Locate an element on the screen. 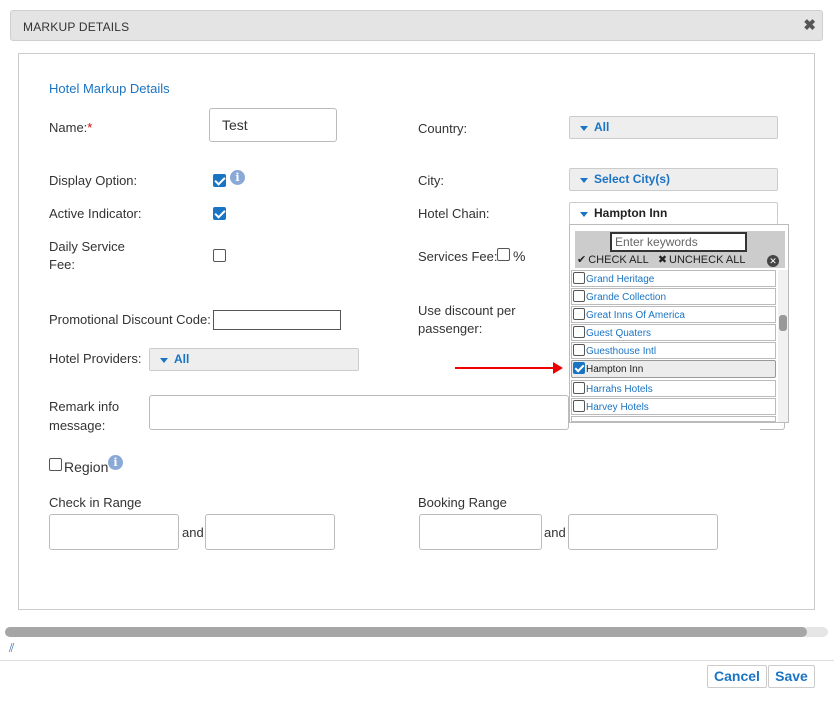 Image resolution: width=834 pixels, height=703 pixels. daily-service-fee-label: Daily Service Fee: is located at coordinates (87, 255).